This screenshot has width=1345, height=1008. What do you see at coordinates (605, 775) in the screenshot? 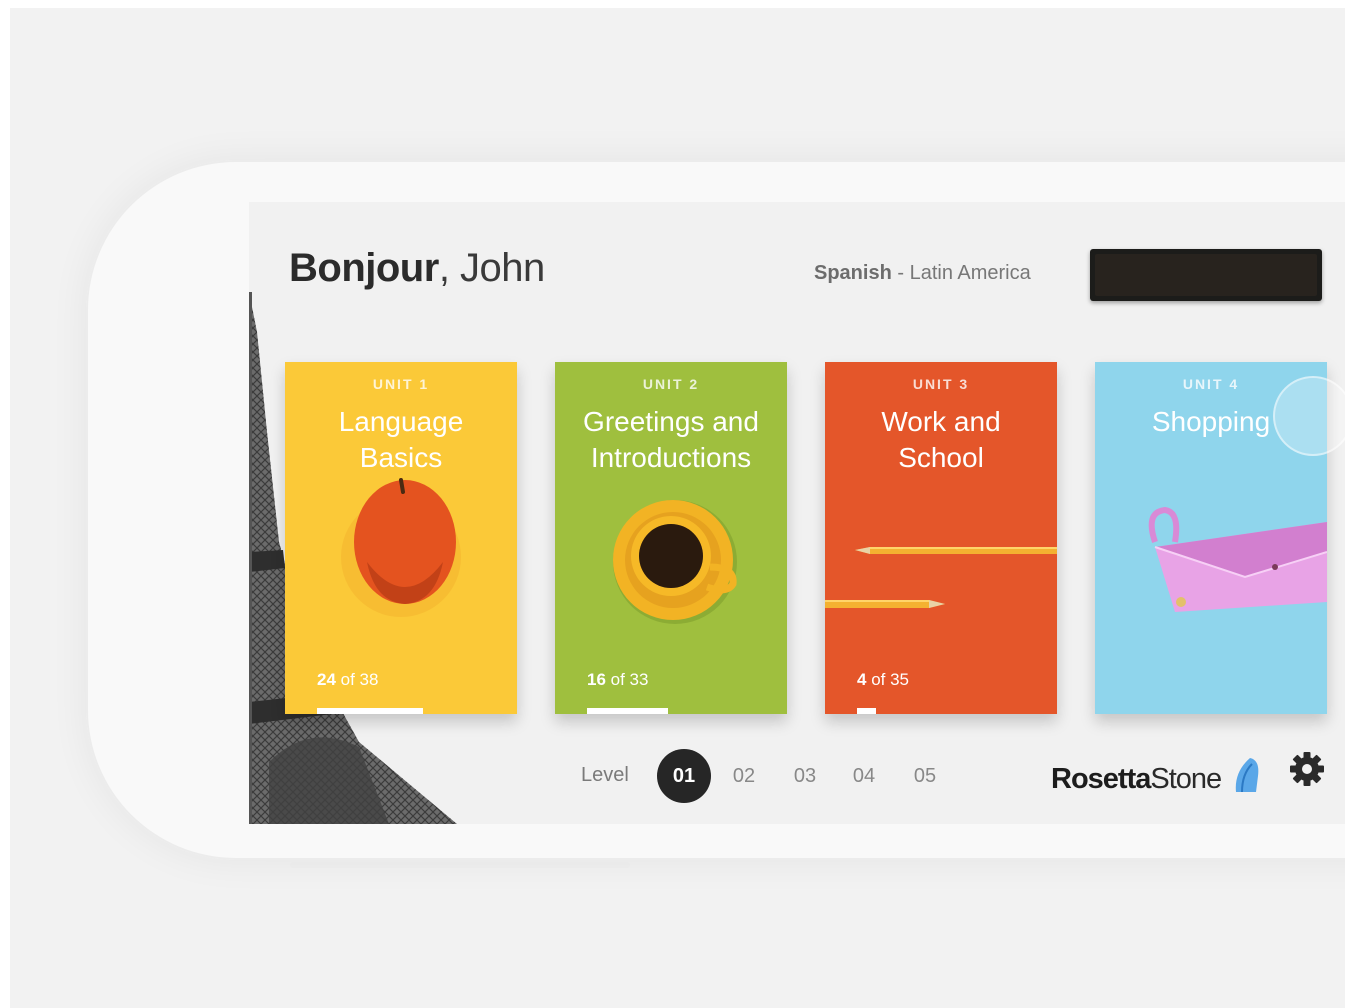
I see `level-label: Level` at bounding box center [605, 775].